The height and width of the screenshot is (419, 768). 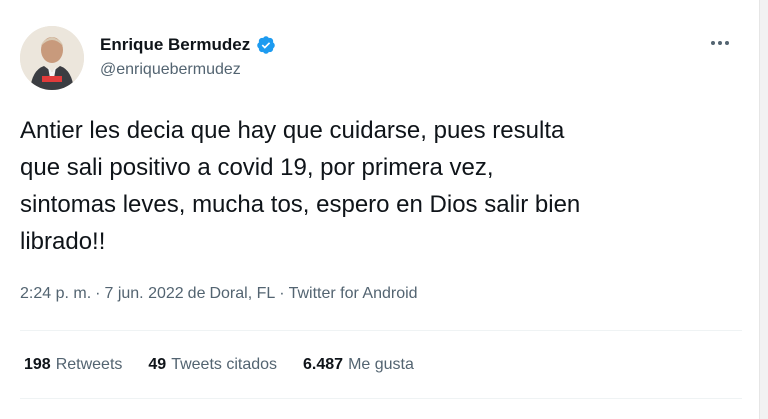 What do you see at coordinates (763, 209) in the screenshot?
I see `window-edge` at bounding box center [763, 209].